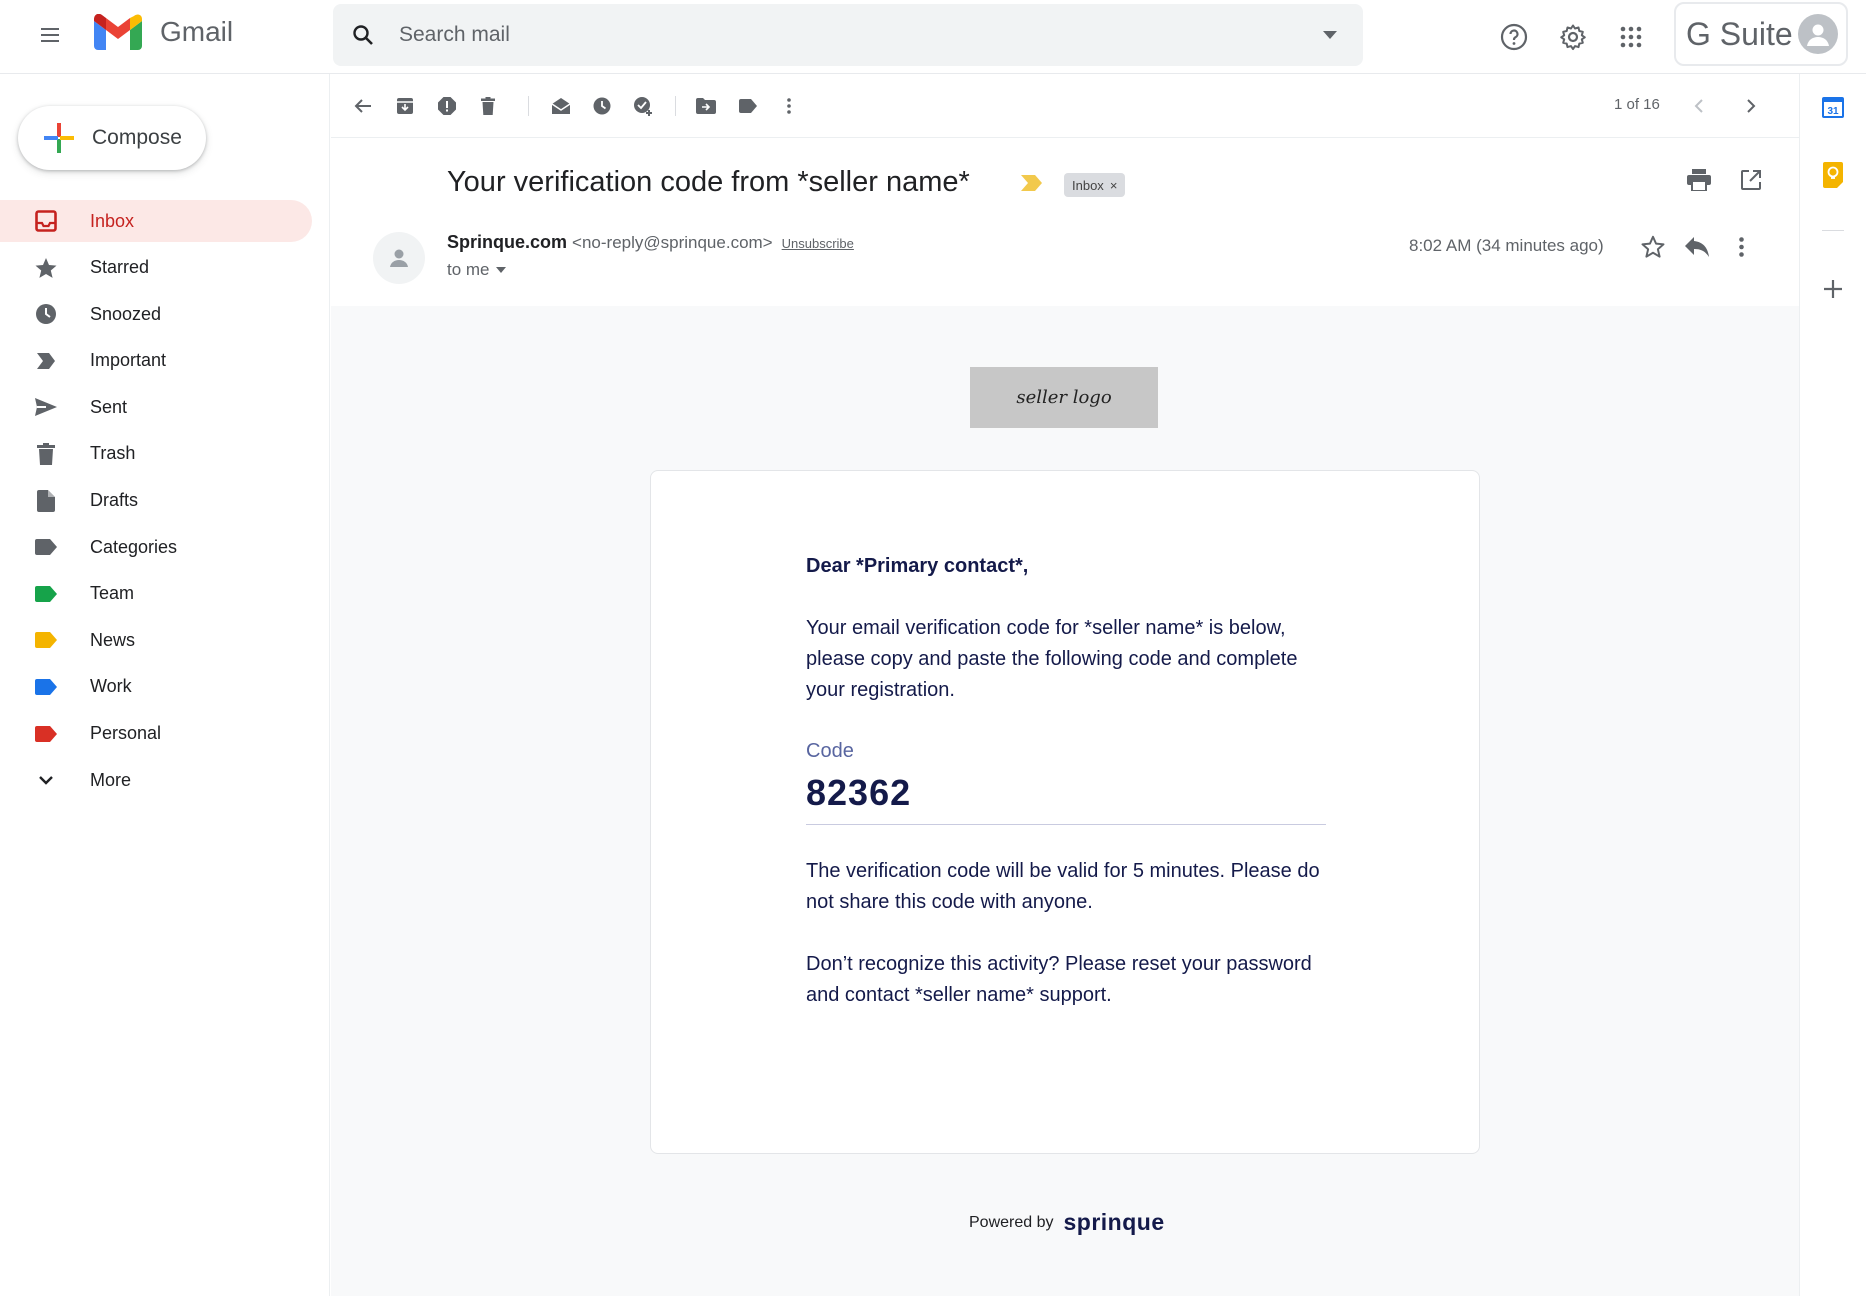  What do you see at coordinates (706, 106) in the screenshot?
I see `move-to-icon` at bounding box center [706, 106].